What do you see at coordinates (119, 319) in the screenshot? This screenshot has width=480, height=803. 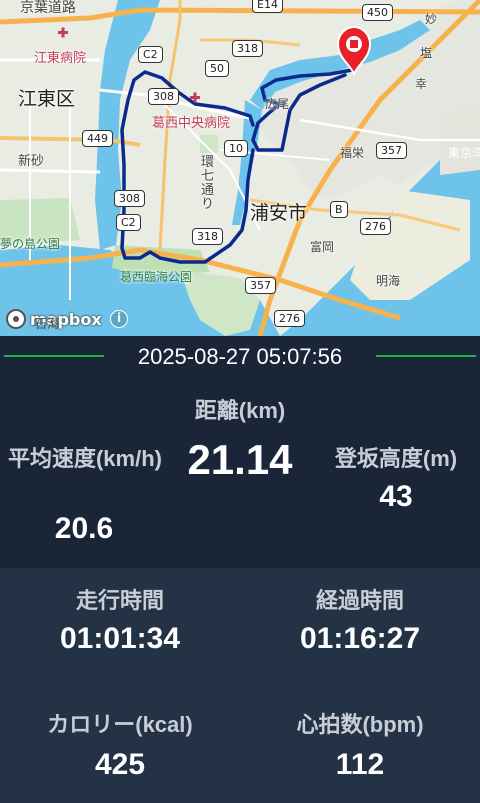 I see `info-icon: i` at bounding box center [119, 319].